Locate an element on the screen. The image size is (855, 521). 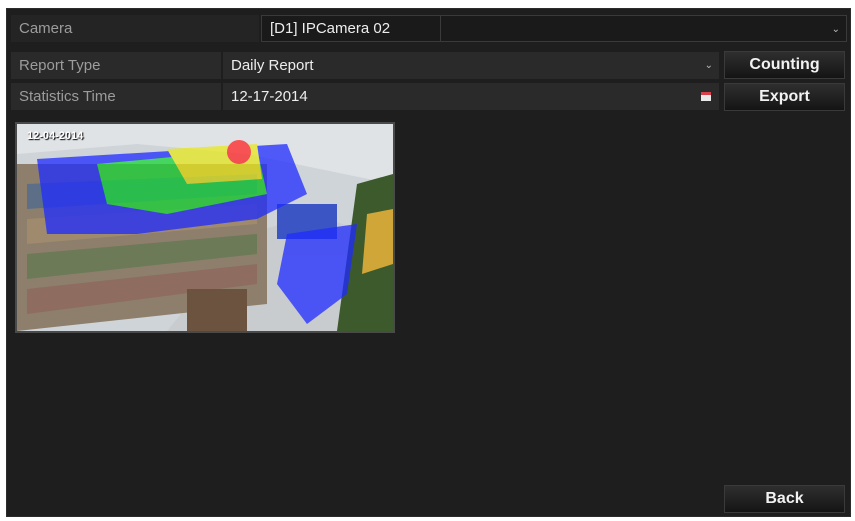
calendar-icon is located at coordinates (706, 96).